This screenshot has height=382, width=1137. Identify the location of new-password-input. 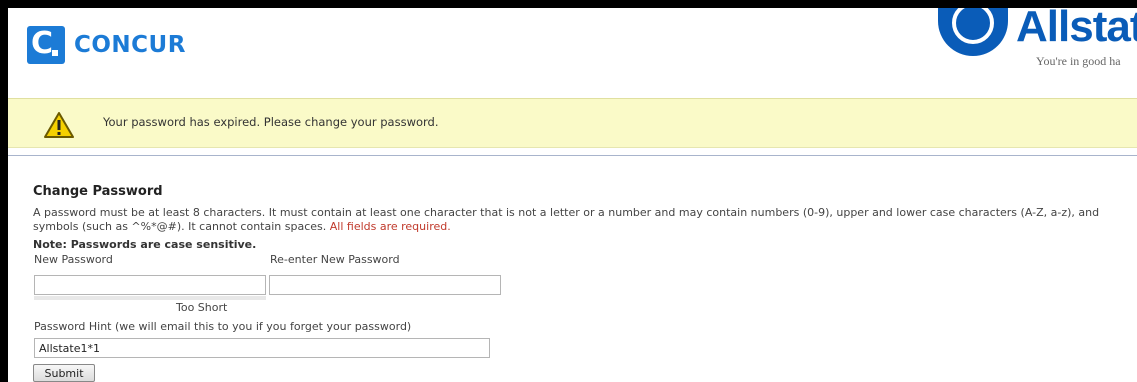
(150, 285).